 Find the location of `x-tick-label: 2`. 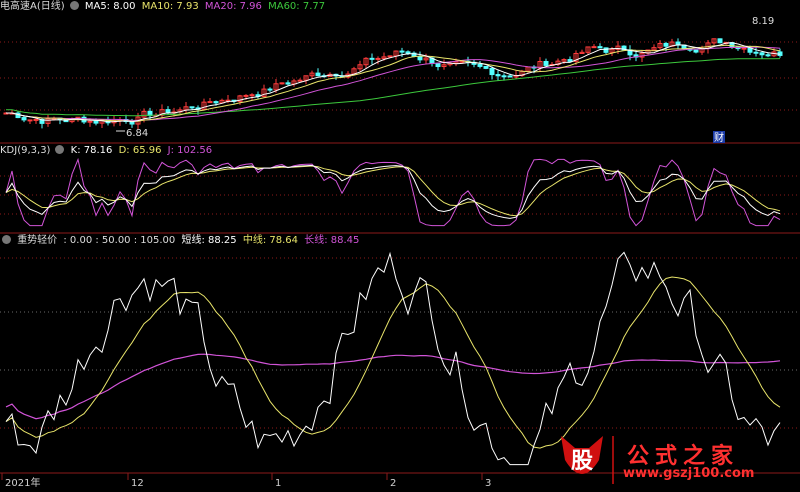

x-tick-label: 2 is located at coordinates (393, 483).